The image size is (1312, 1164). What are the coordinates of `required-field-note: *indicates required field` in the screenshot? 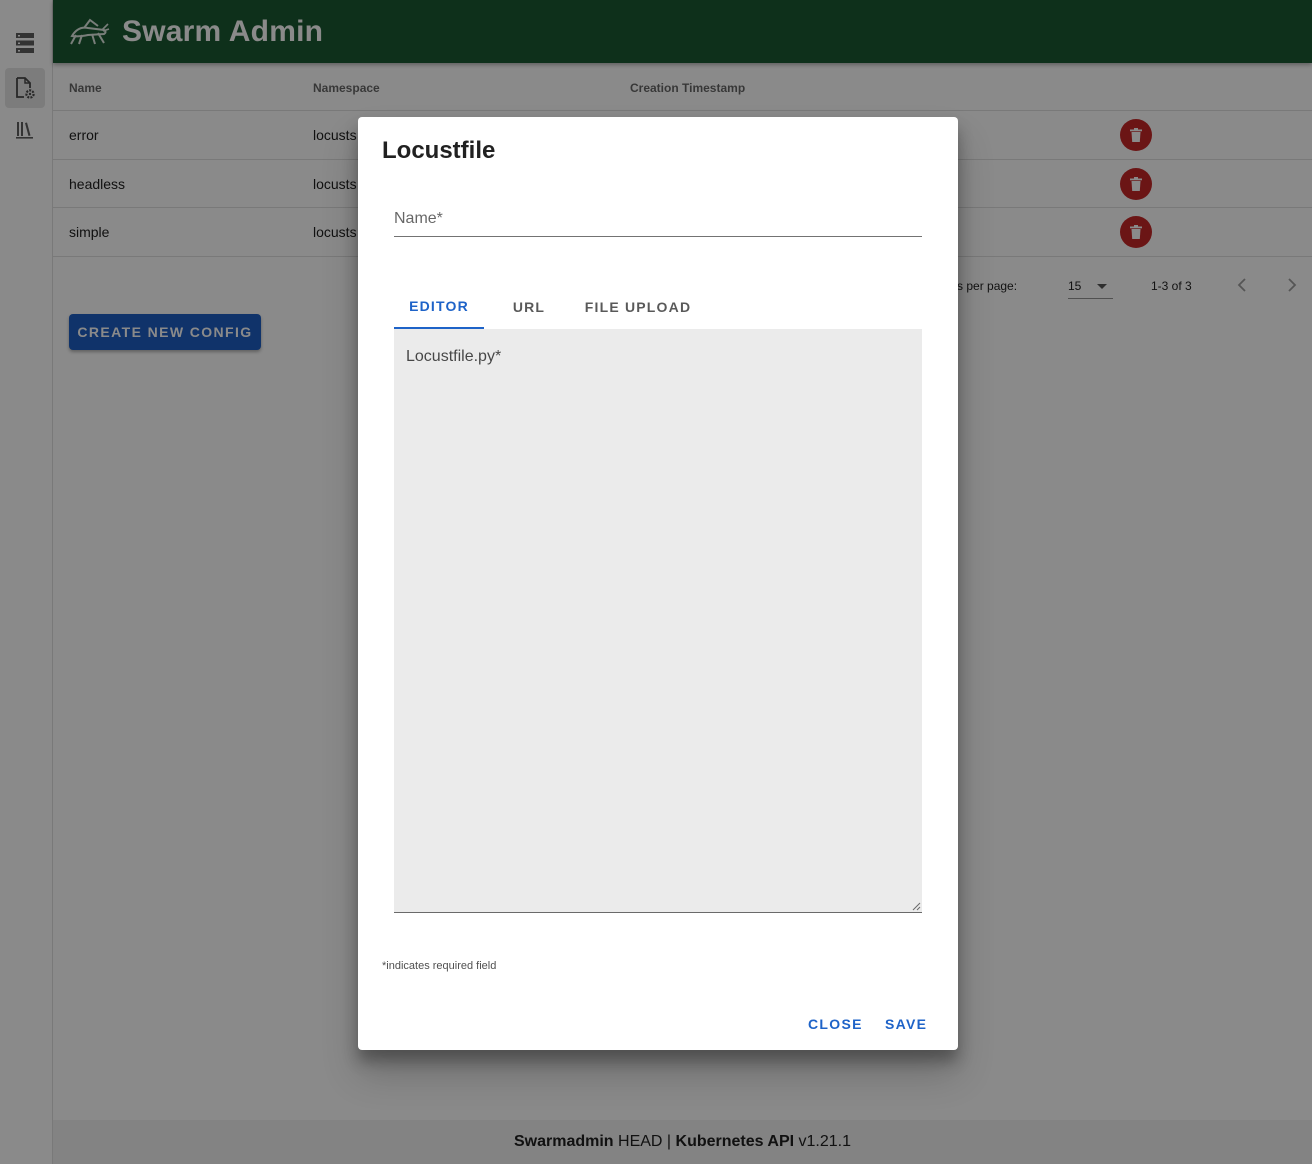 It's located at (439, 966).